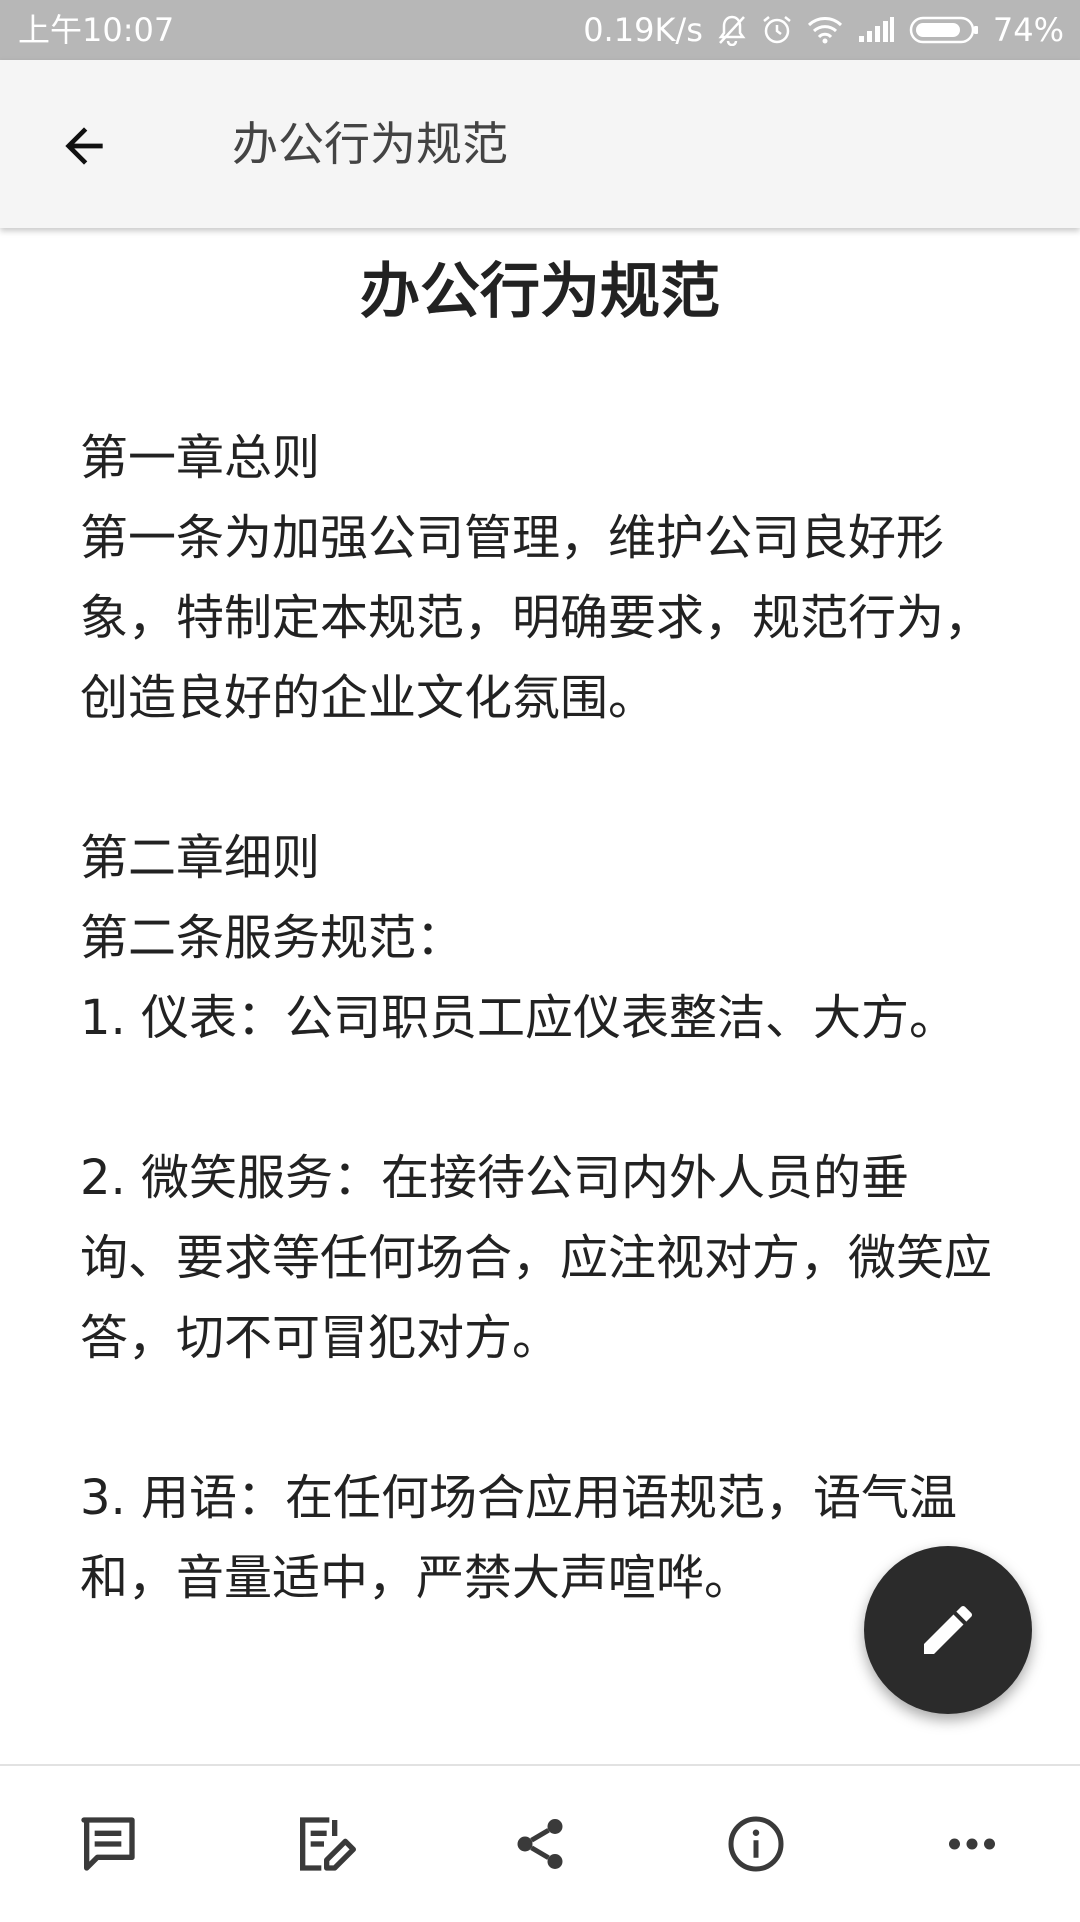 This screenshot has height=1922, width=1080. I want to click on battery-percent: 74%, so click(1028, 30).